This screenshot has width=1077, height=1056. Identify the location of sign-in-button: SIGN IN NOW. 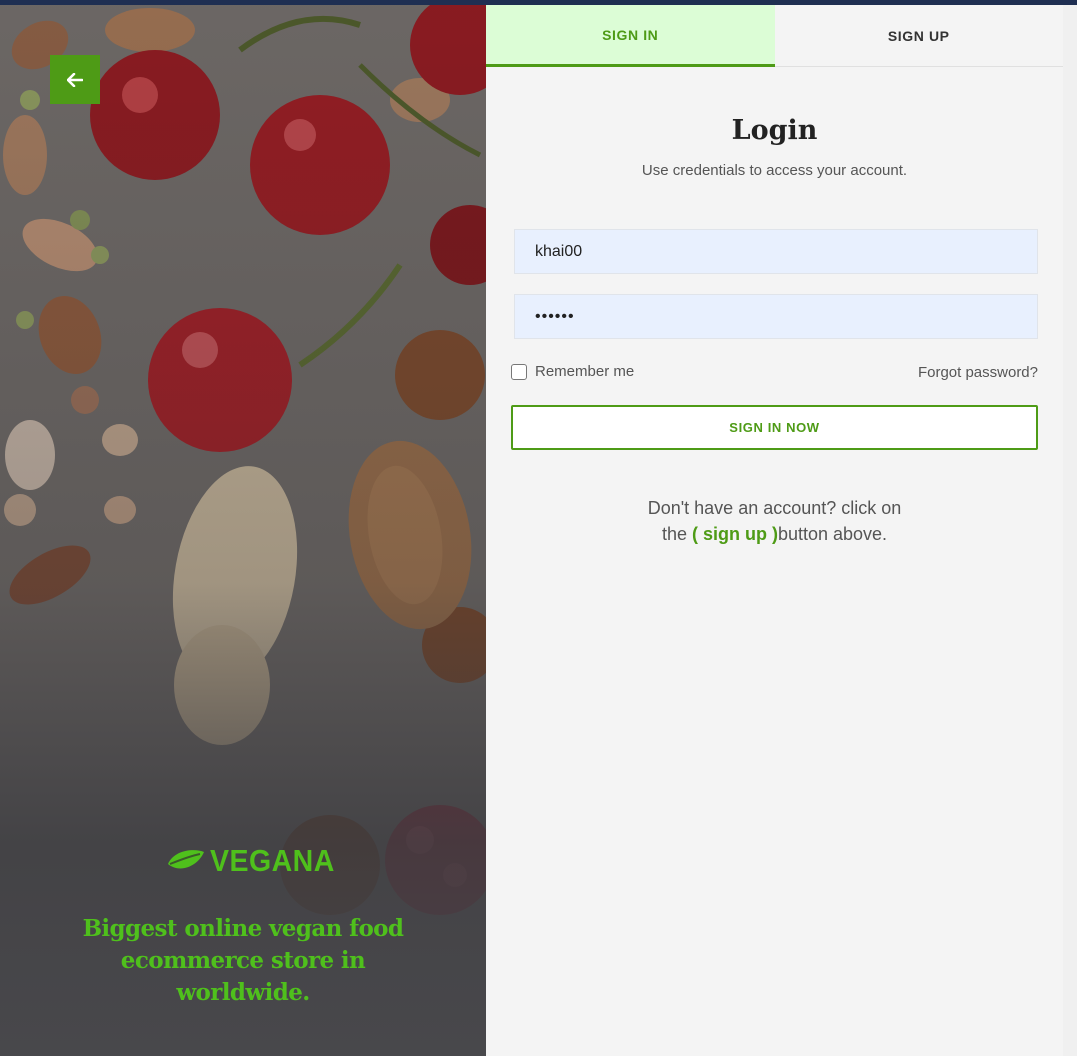
(774, 427).